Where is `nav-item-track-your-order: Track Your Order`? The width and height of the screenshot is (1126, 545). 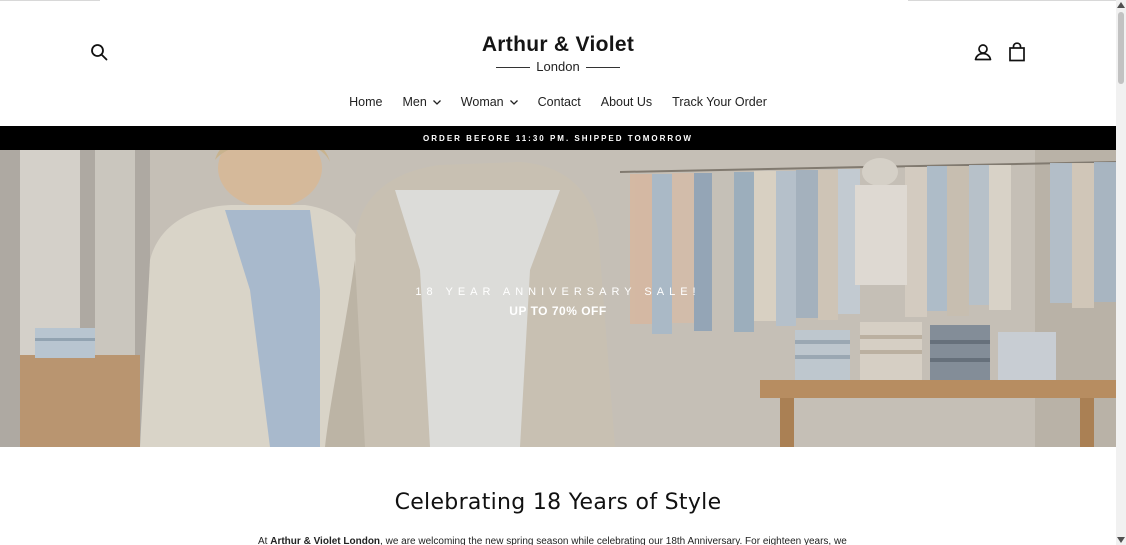 nav-item-track-your-order: Track Your Order is located at coordinates (719, 102).